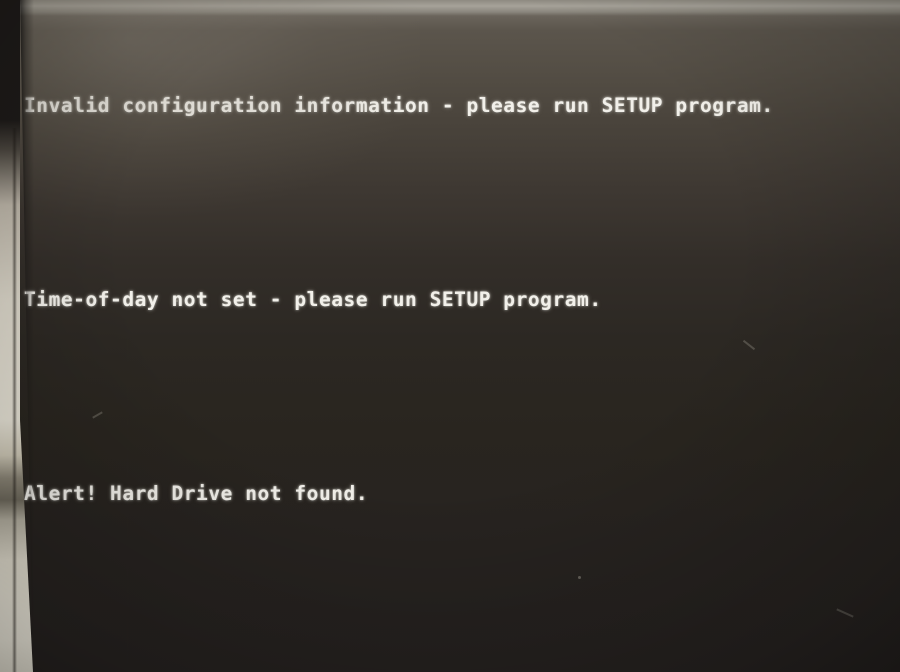  Describe the element at coordinates (196, 493) in the screenshot. I see `error-line-hard-drive-not-found: Alert! Hard Drive not found.` at that location.